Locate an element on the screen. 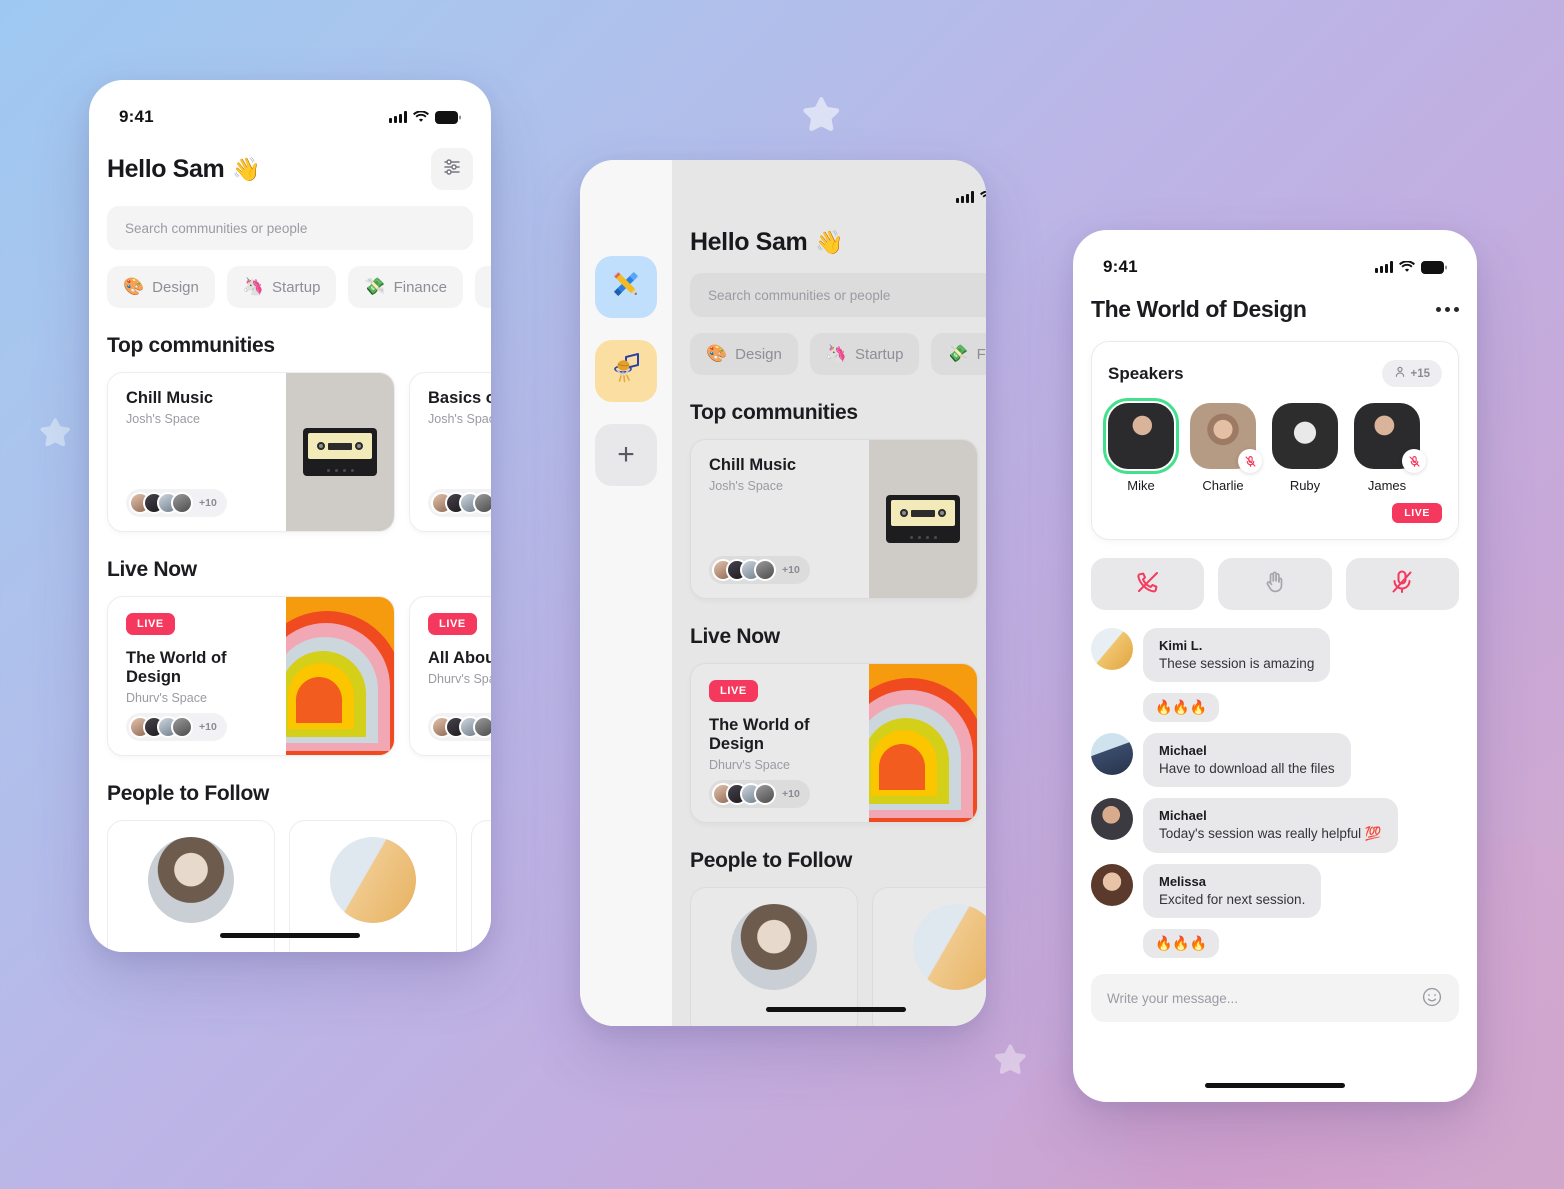  mic-muted-icon is located at coordinates (1402, 584).